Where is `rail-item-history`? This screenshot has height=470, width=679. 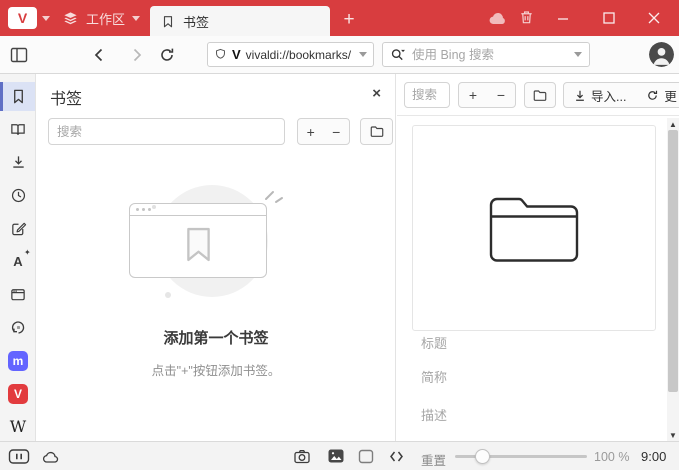 rail-item-history is located at coordinates (17, 195).